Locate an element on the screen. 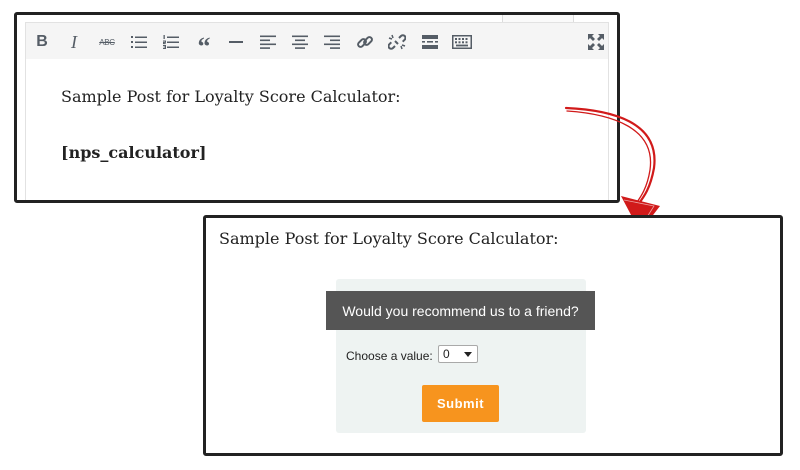  horizontal-line-button is located at coordinates (236, 42).